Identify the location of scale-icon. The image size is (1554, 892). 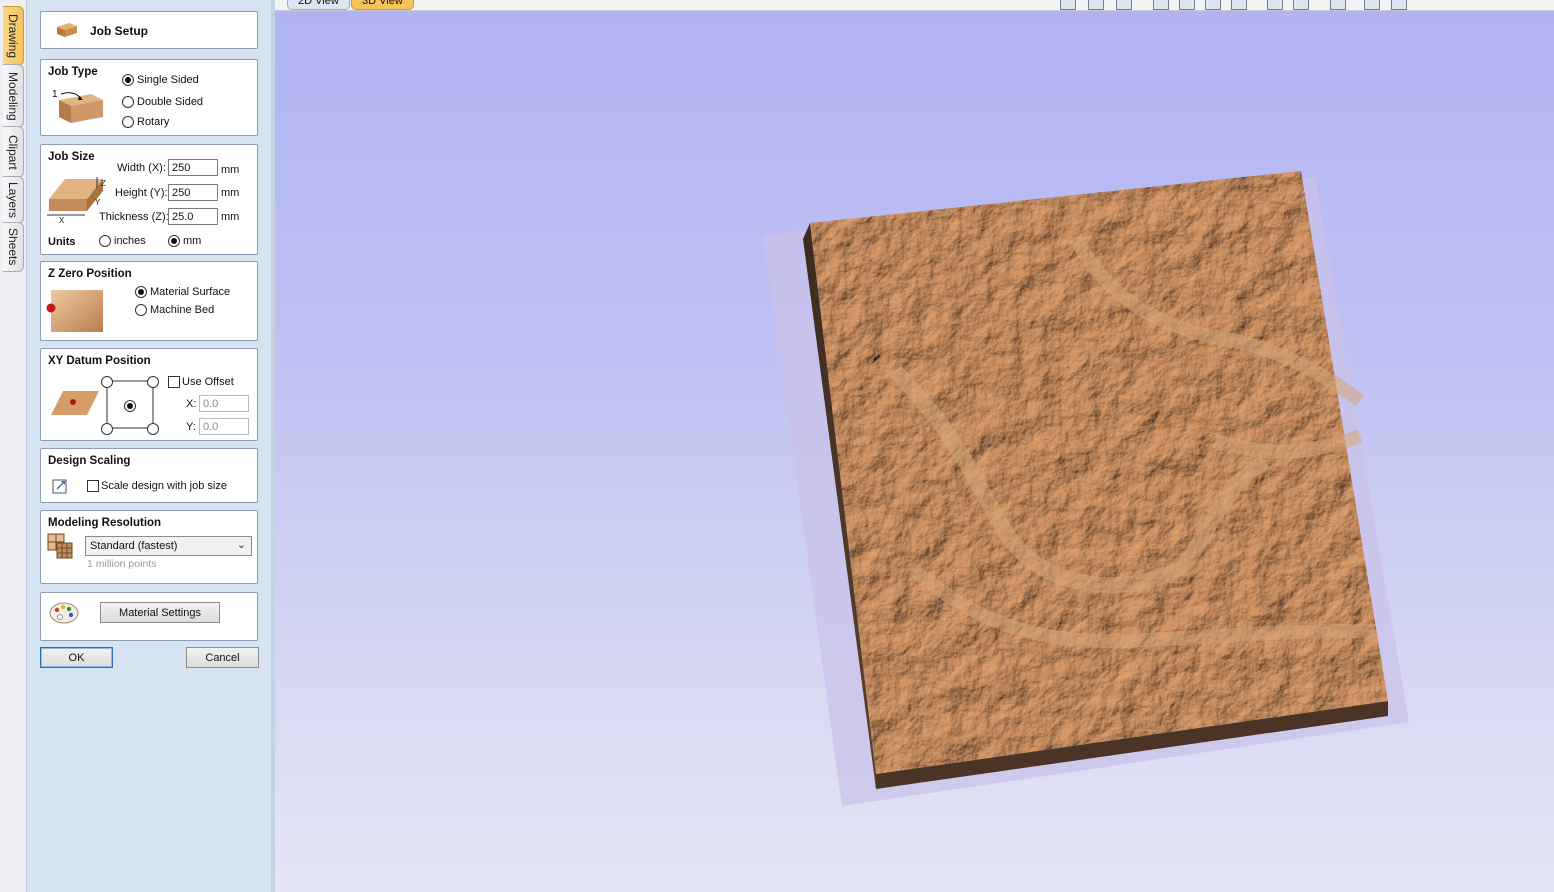
(59, 486).